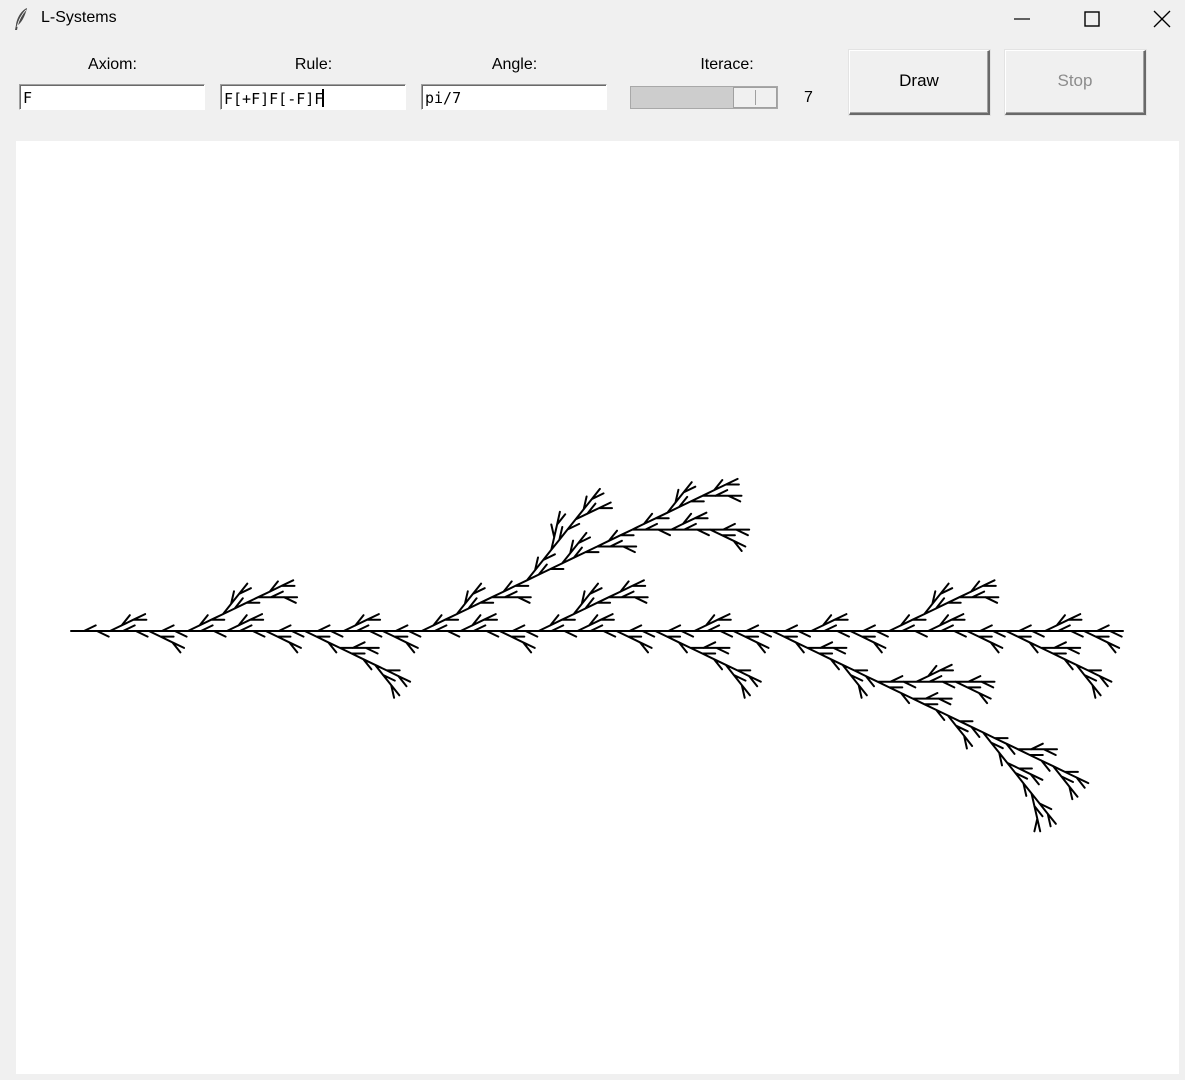  I want to click on close-icon, so click(1162, 19).